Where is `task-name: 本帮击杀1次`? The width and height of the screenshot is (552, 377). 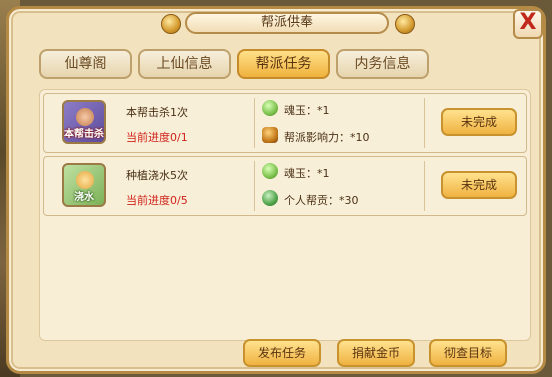 task-name: 本帮击杀1次 is located at coordinates (157, 112).